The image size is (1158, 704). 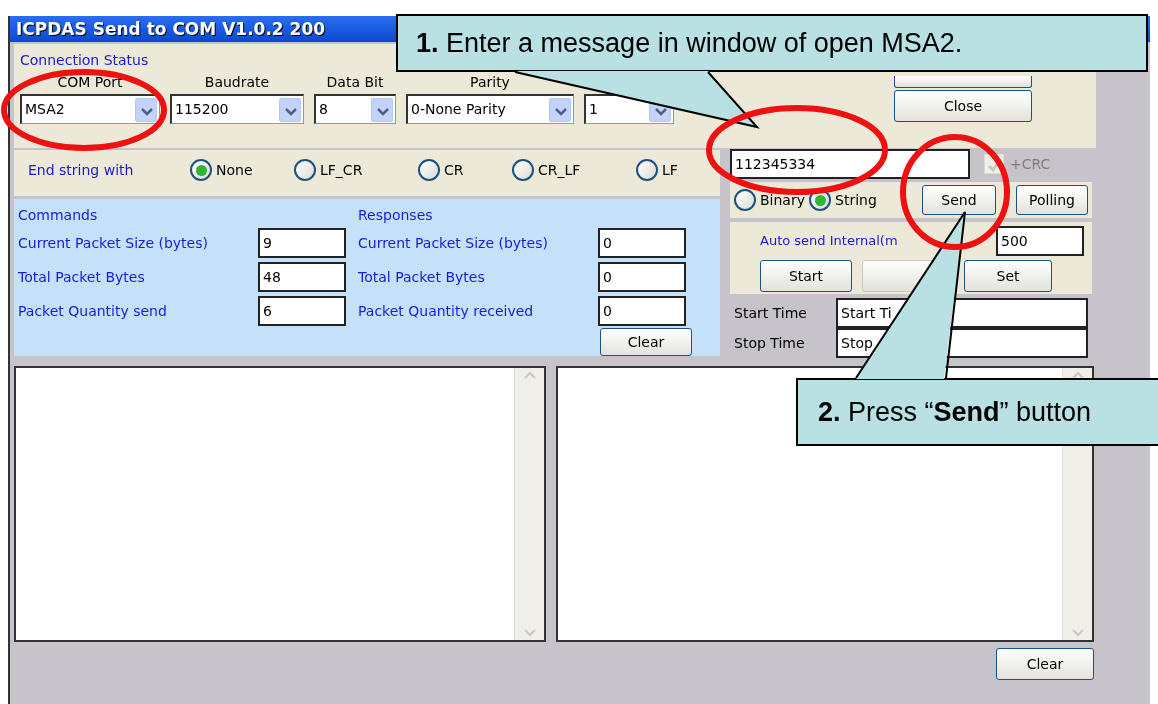 What do you see at coordinates (806, 276) in the screenshot?
I see `button: Start` at bounding box center [806, 276].